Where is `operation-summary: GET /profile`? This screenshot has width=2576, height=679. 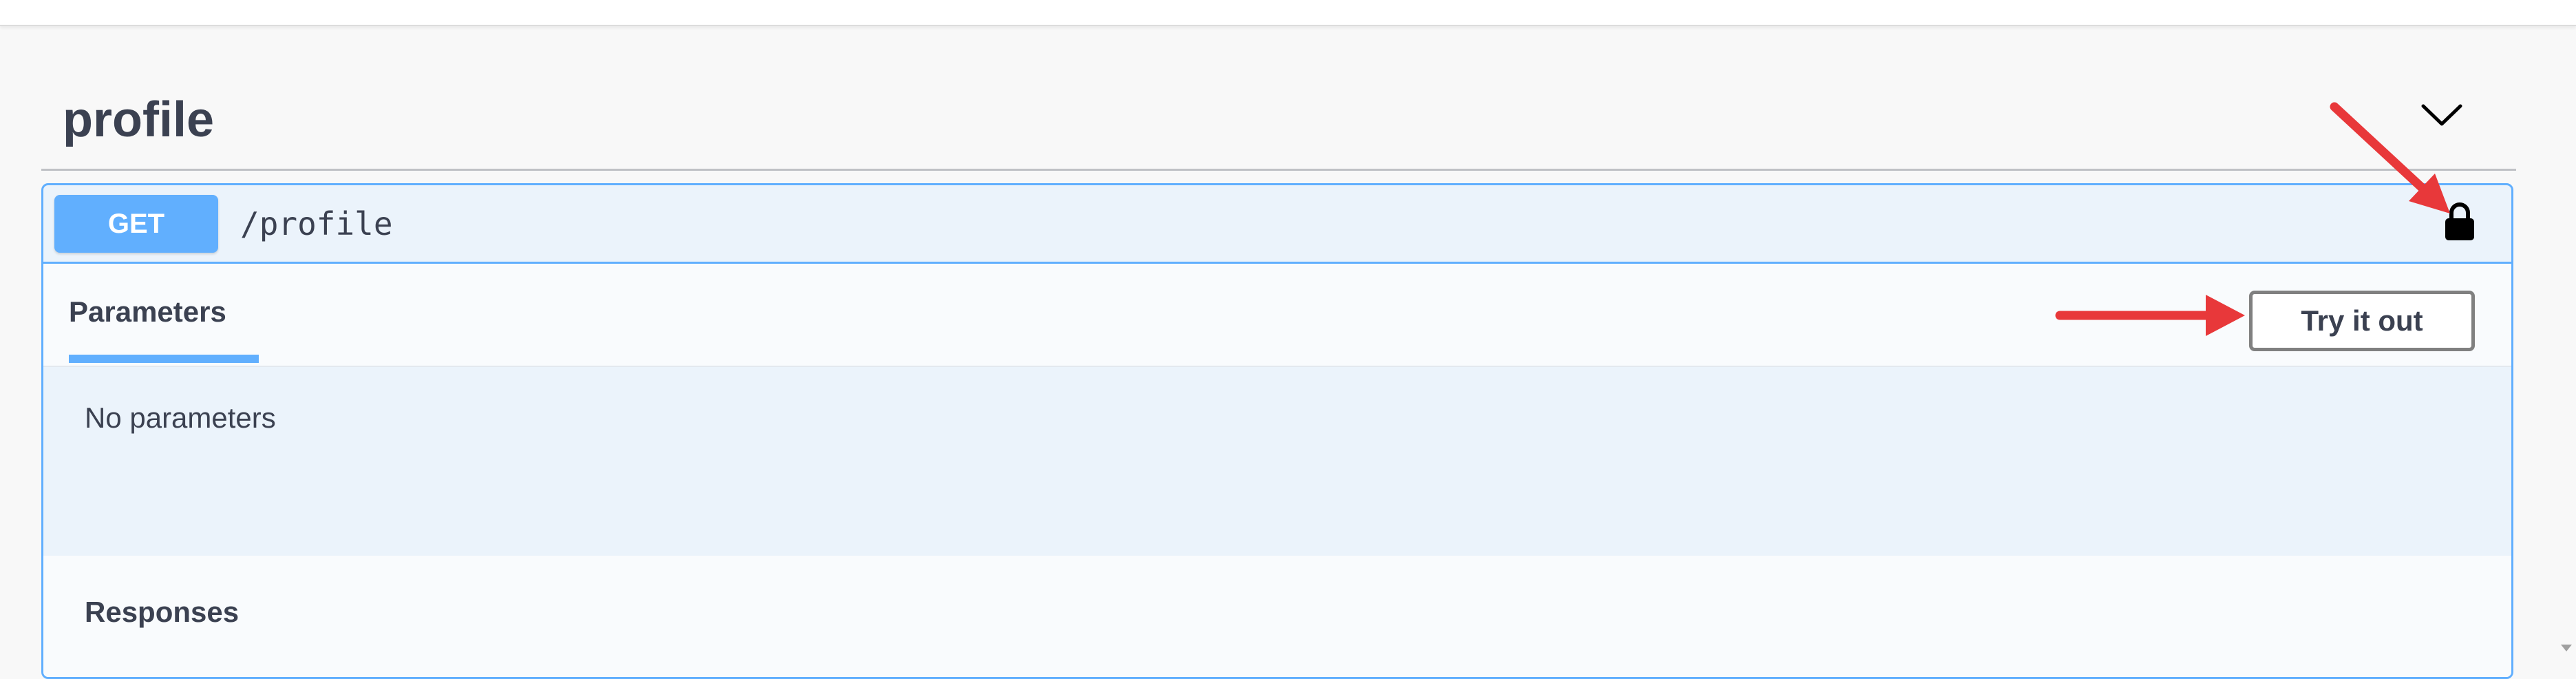 operation-summary: GET /profile is located at coordinates (1277, 224).